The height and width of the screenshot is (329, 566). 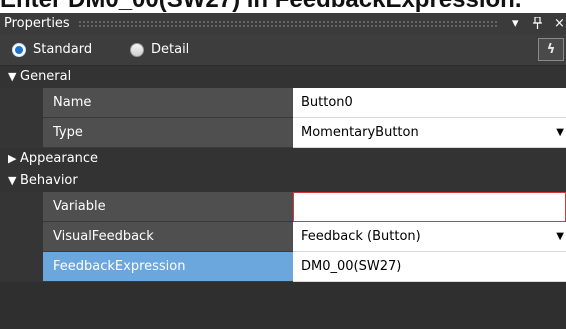 I want to click on category-appearance: ▶ Appearance, so click(x=283, y=159).